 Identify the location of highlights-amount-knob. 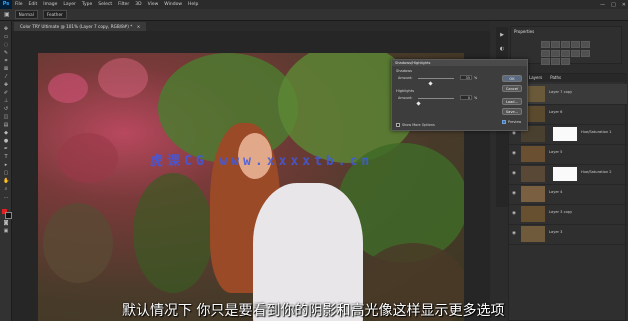
(418, 103).